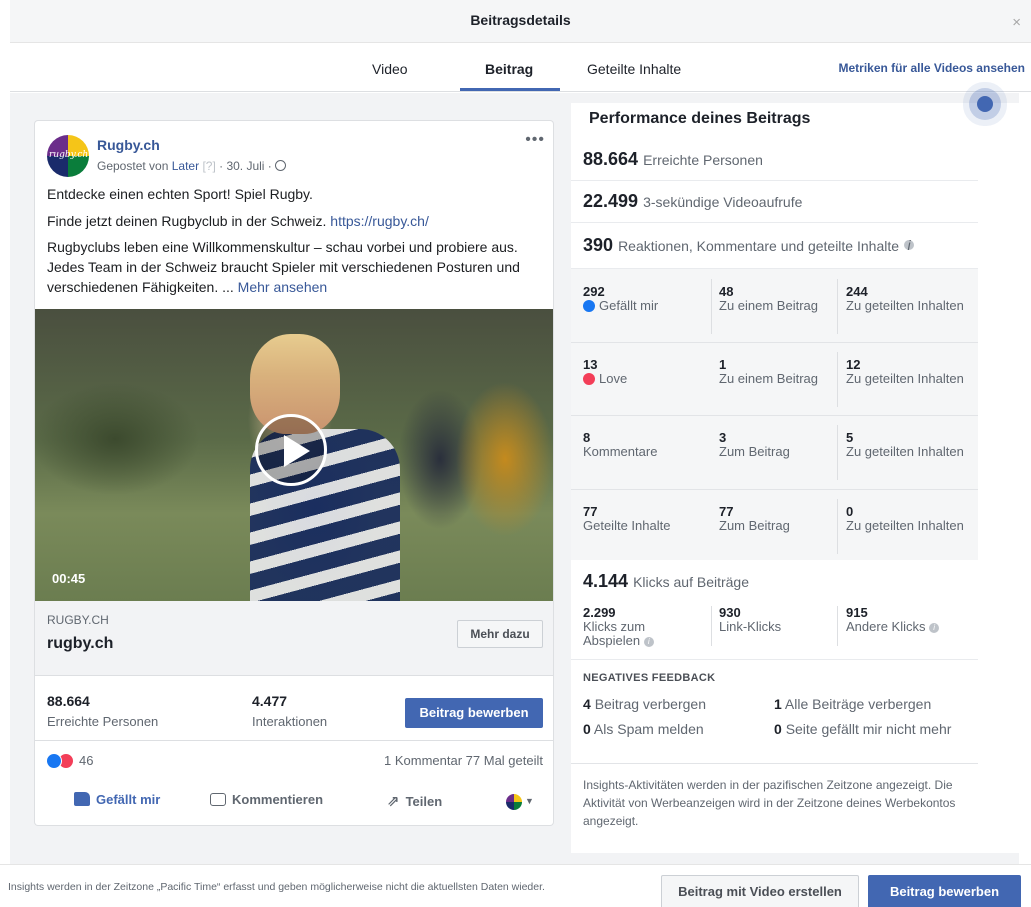 The width and height of the screenshot is (1031, 907). I want to click on page-selector-avatar, so click(514, 802).